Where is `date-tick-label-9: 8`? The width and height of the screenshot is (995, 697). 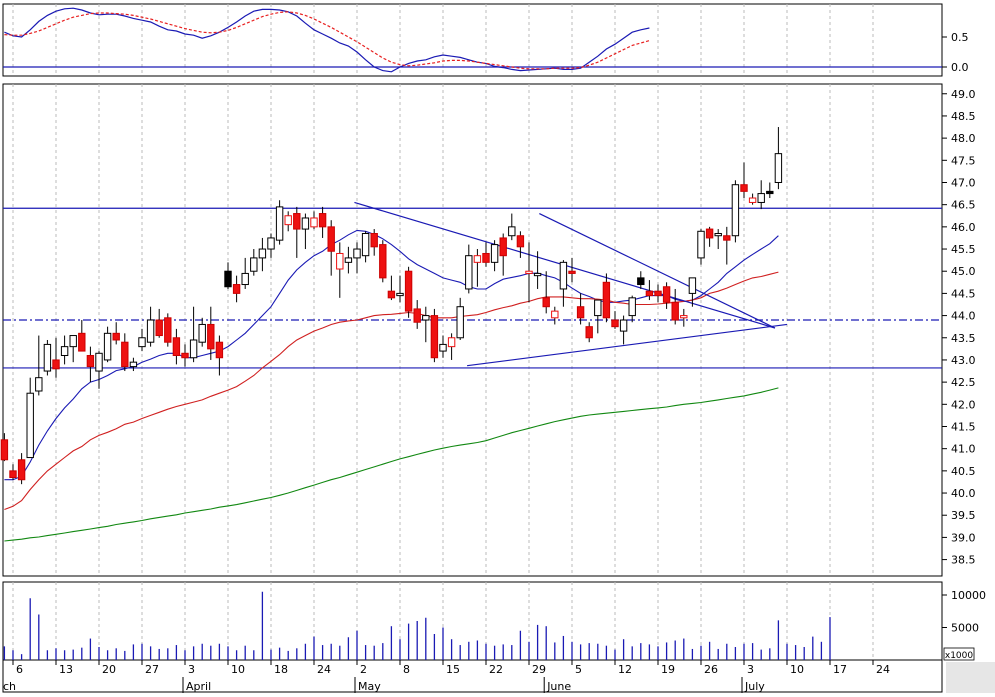 date-tick-label-9: 8 is located at coordinates (406, 669).